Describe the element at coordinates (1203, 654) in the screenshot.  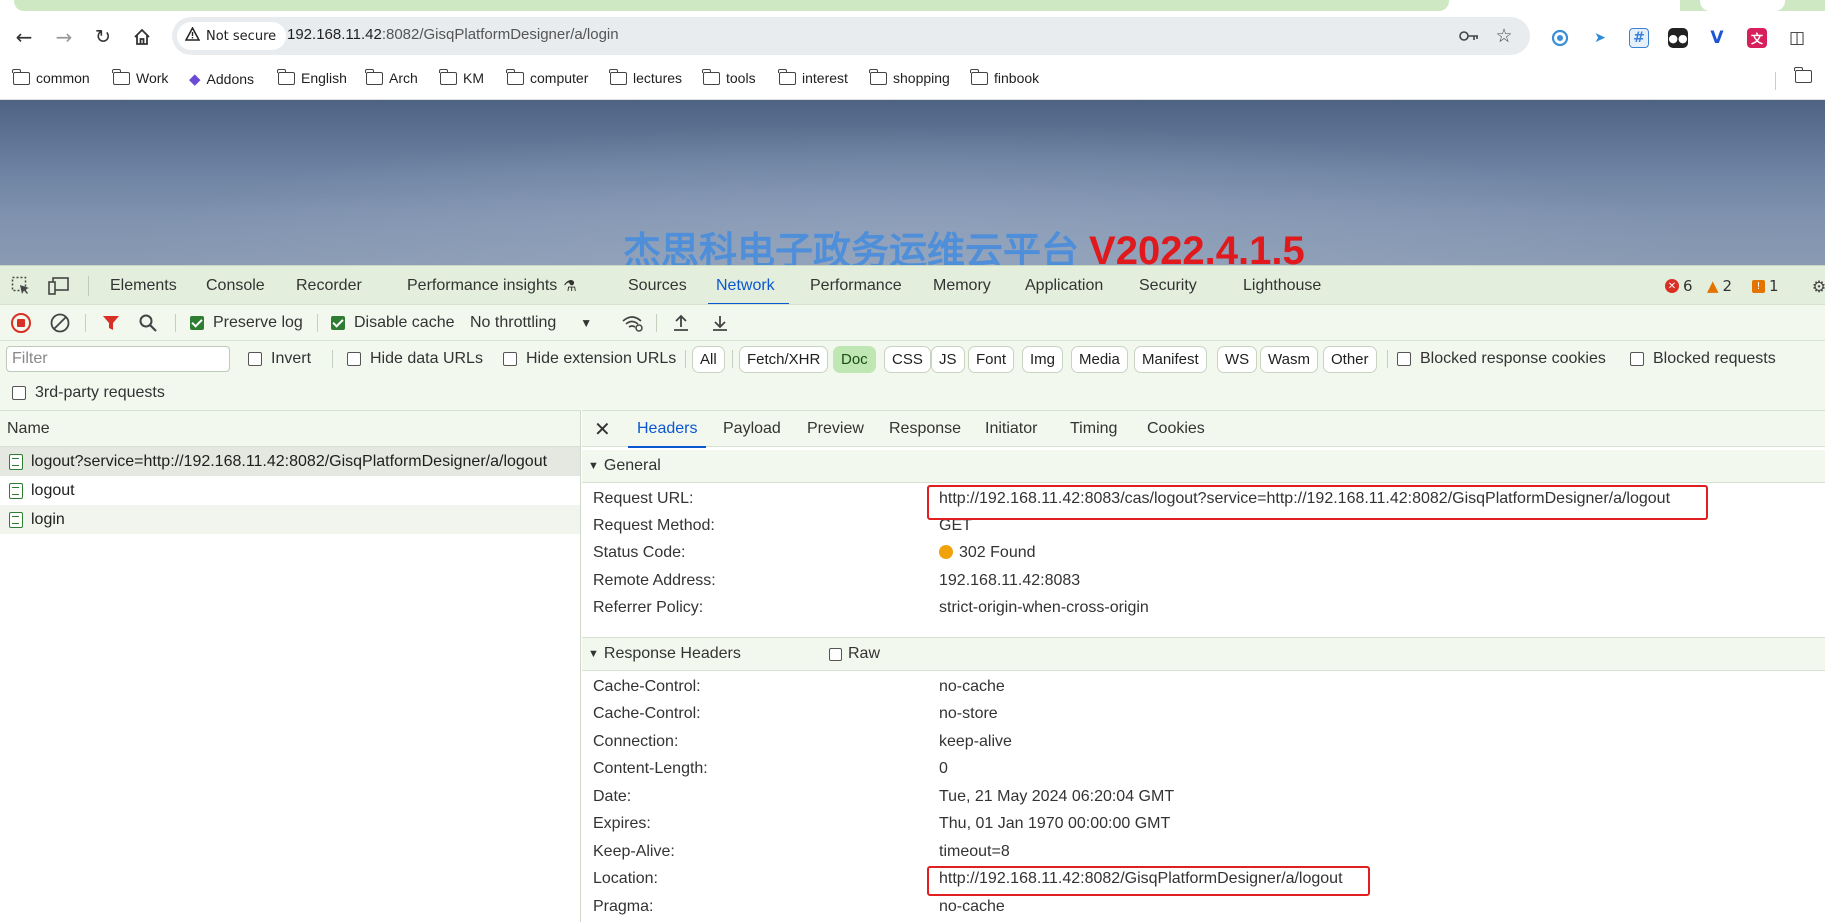
I see `response-headers-section-header: ▼ Response Headers Raw` at that location.